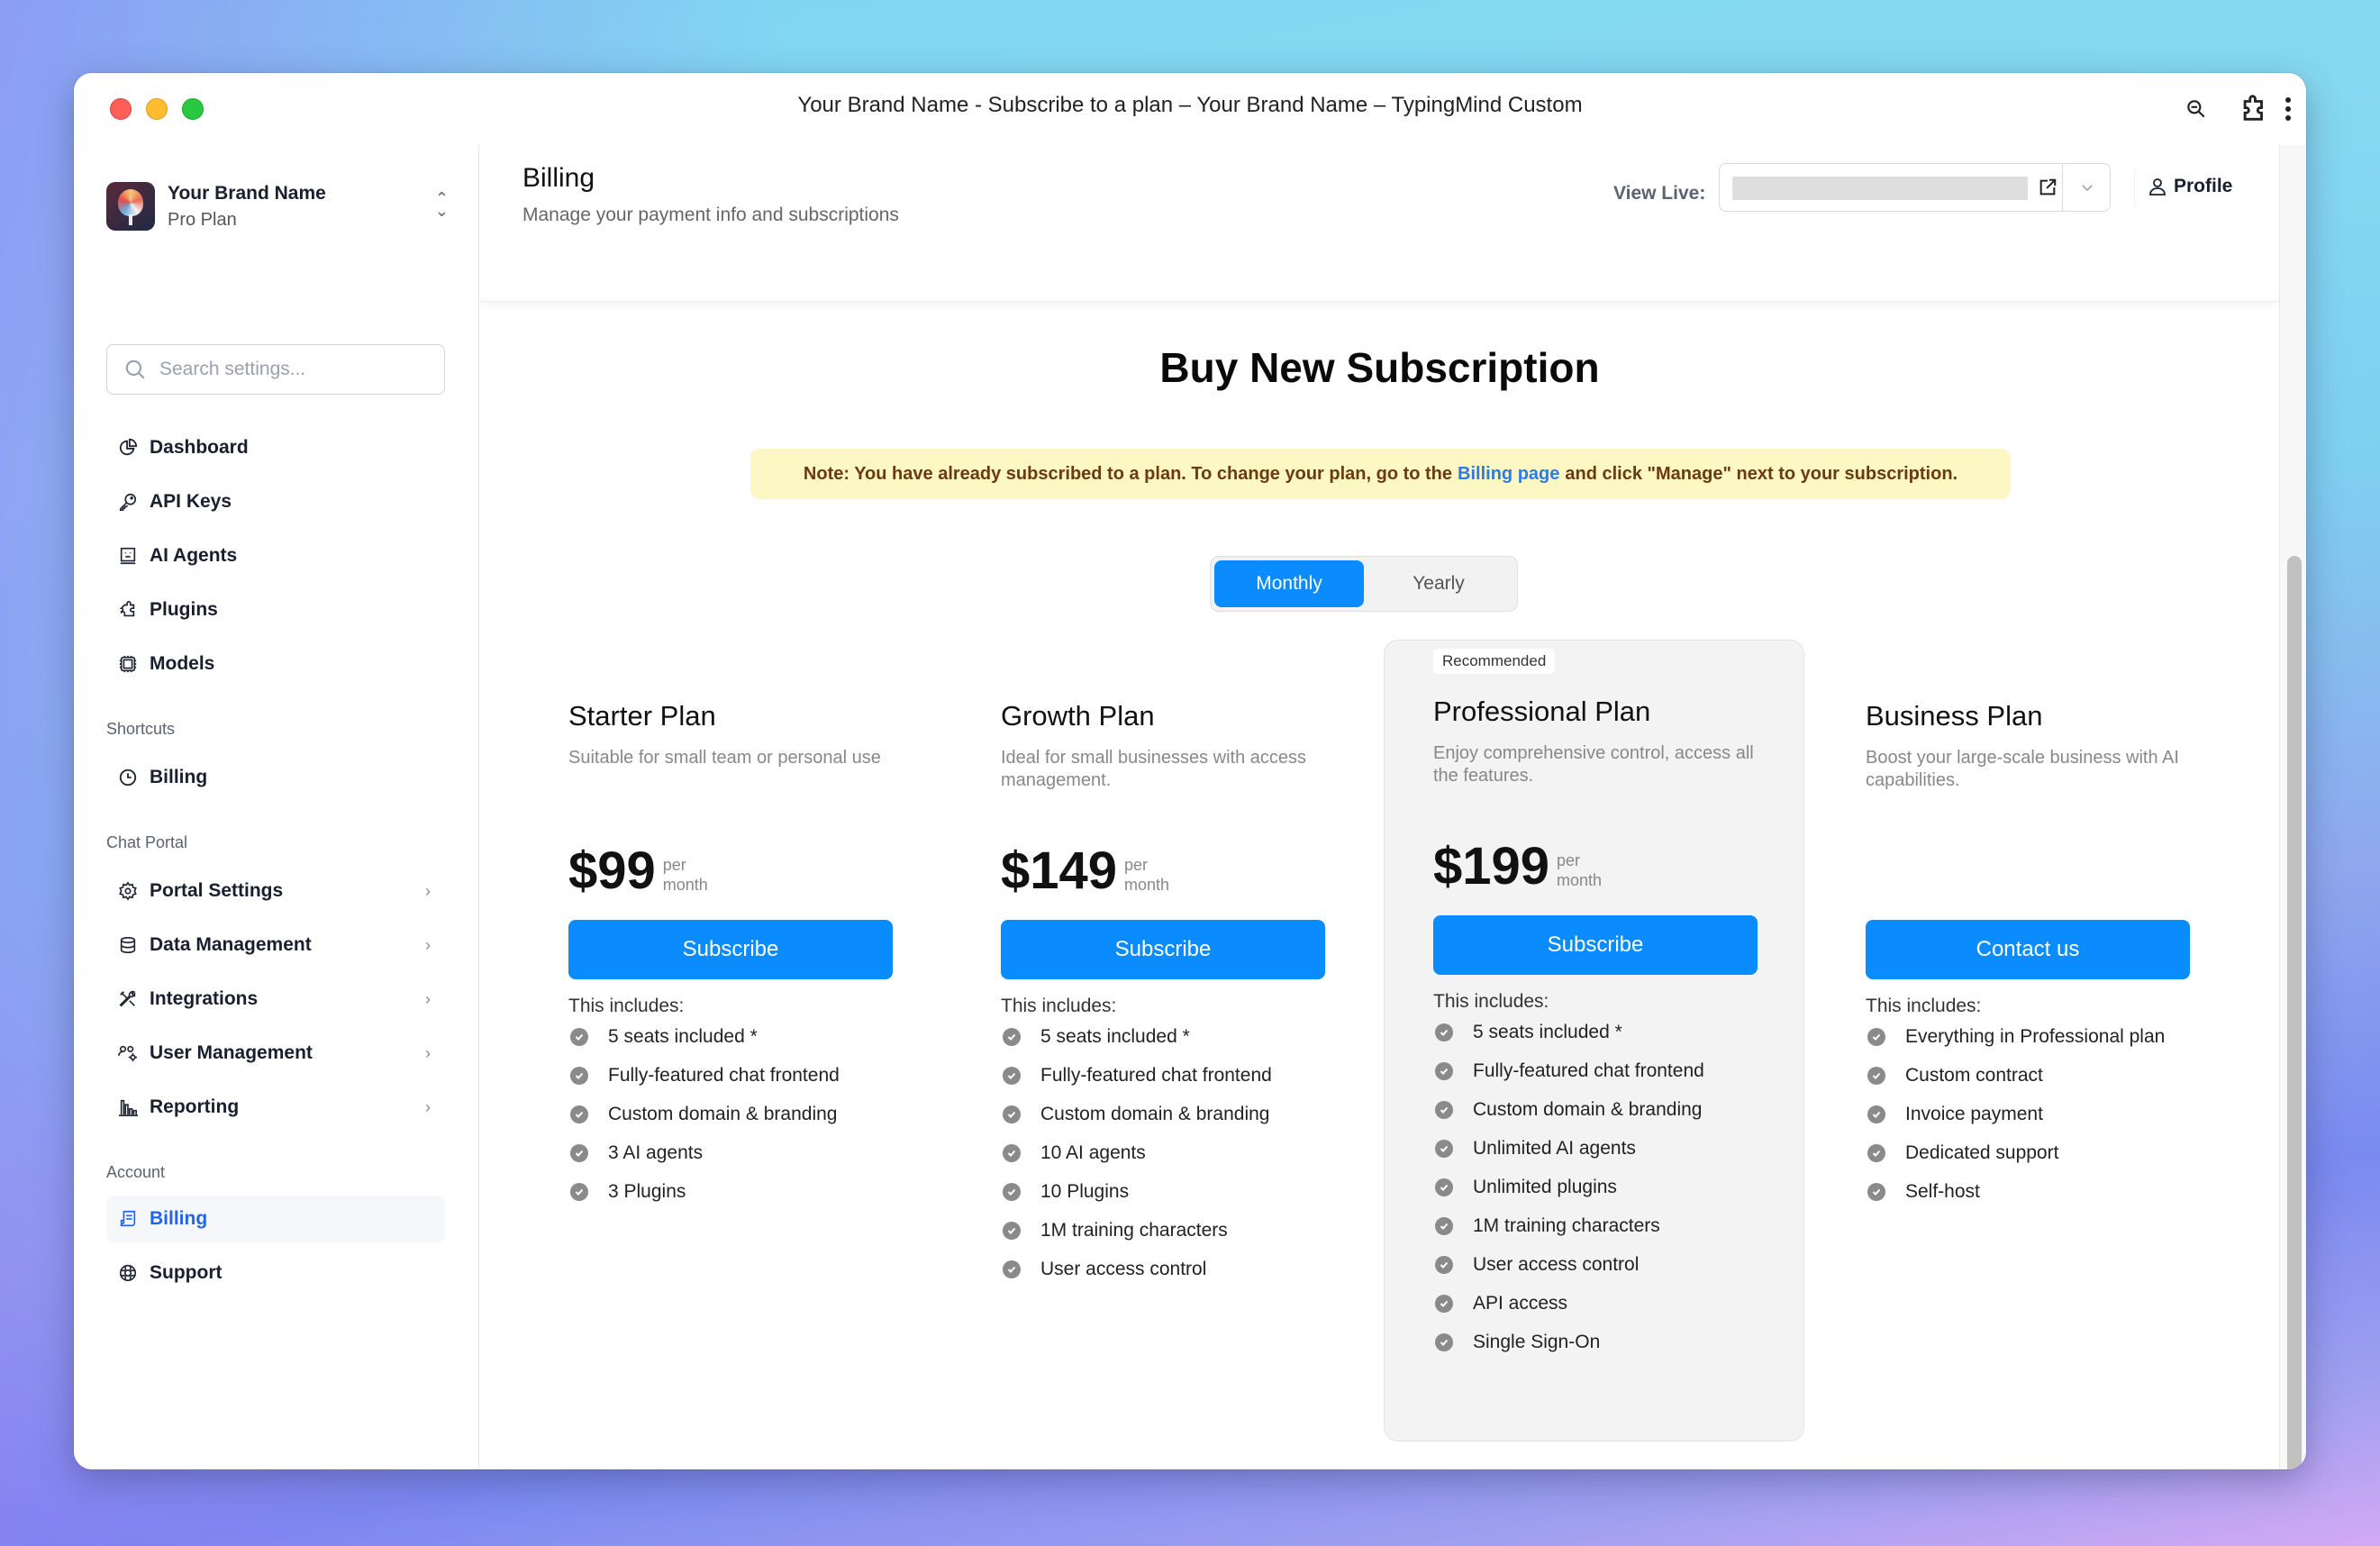 The width and height of the screenshot is (2380, 1546). I want to click on receipt-icon, so click(128, 1219).